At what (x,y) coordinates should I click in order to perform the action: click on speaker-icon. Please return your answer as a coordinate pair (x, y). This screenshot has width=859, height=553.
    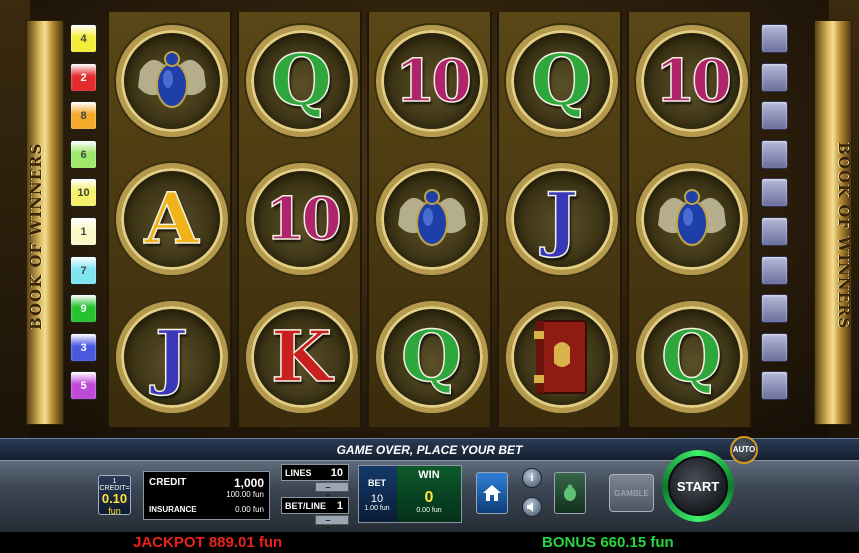
    Looking at the image, I should click on (530, 507).